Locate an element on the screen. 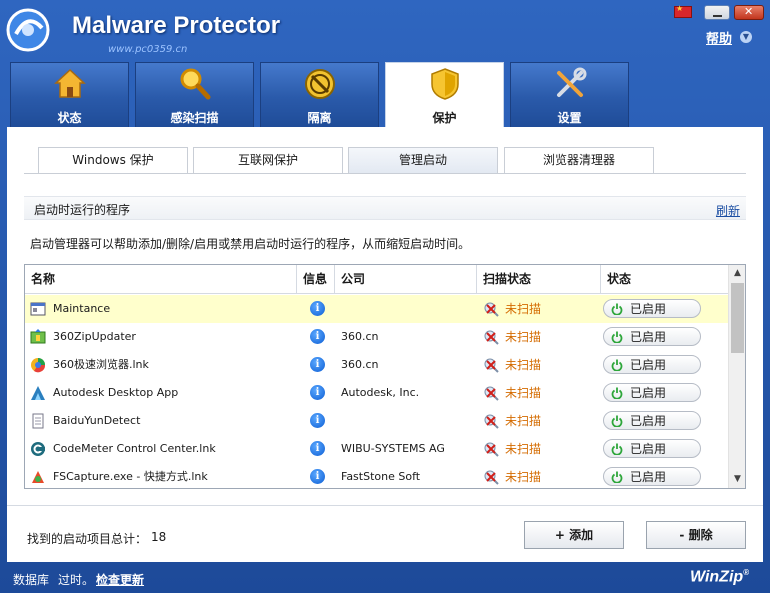 This screenshot has height=593, width=770. tab-status: 状态 is located at coordinates (69, 94).